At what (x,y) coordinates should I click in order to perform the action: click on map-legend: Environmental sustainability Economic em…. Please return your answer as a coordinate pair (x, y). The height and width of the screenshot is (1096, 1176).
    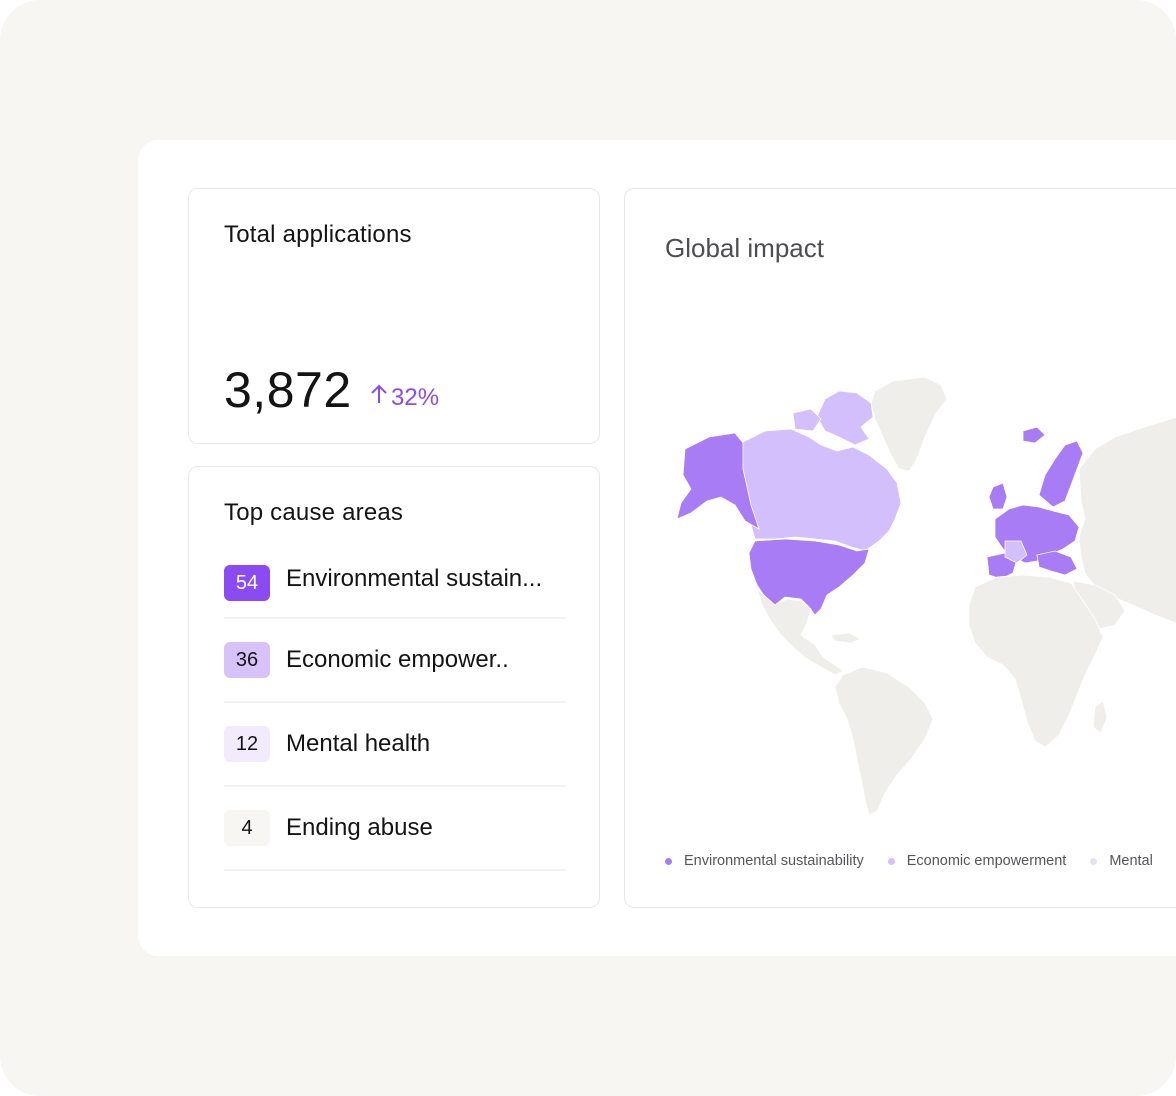
    Looking at the image, I should click on (909, 861).